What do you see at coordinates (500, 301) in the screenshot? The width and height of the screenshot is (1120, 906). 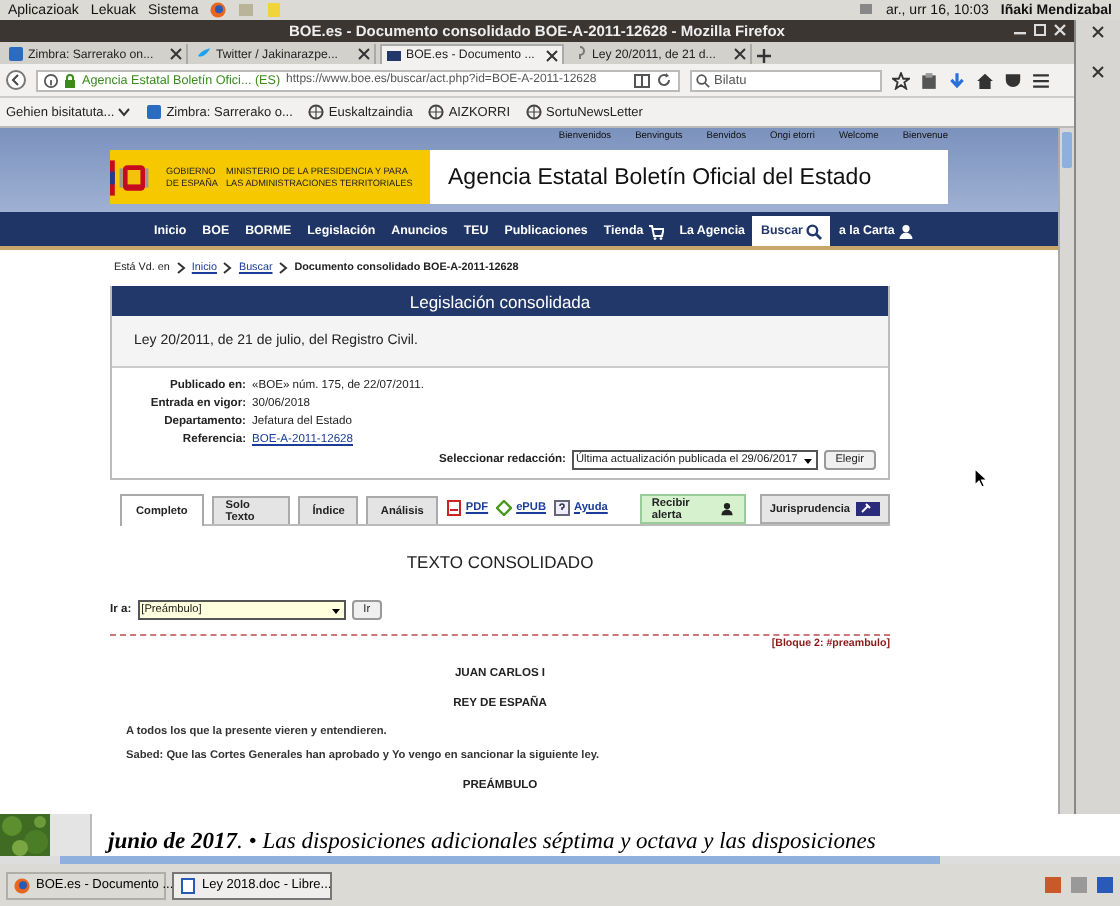 I see `card-heading: Legislación consolidada` at bounding box center [500, 301].